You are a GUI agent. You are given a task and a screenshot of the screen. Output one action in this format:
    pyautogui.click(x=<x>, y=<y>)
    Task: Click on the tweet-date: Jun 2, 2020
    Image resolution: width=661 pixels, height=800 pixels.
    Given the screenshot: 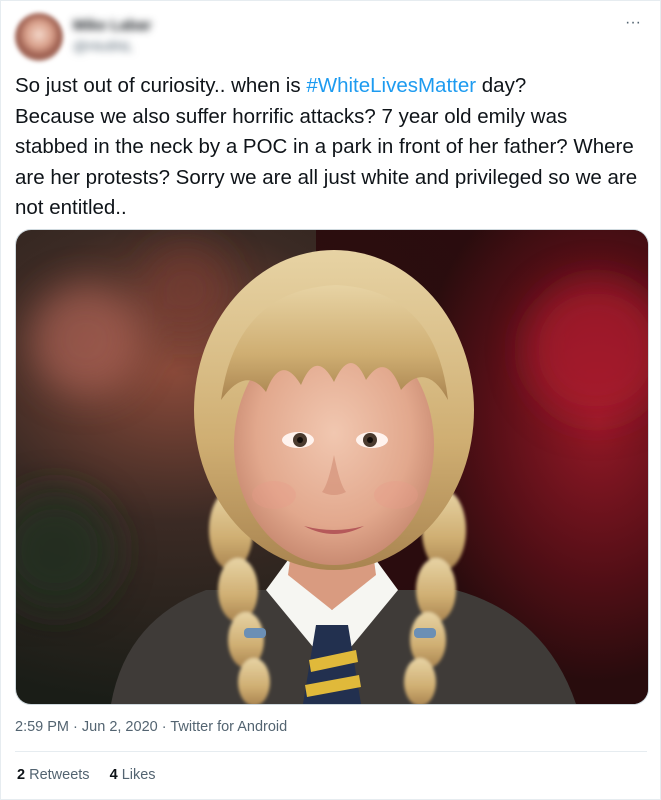 What is the action you would take?
    pyautogui.click(x=120, y=727)
    